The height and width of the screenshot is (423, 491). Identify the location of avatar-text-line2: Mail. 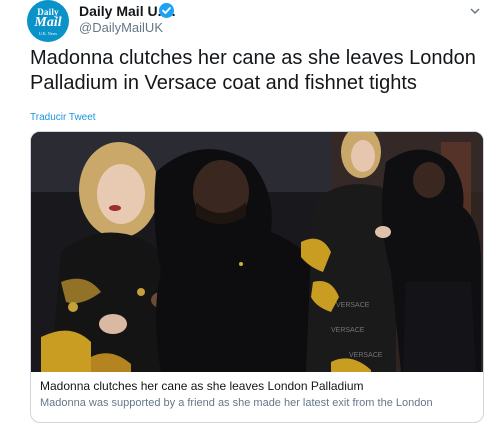
(48, 22).